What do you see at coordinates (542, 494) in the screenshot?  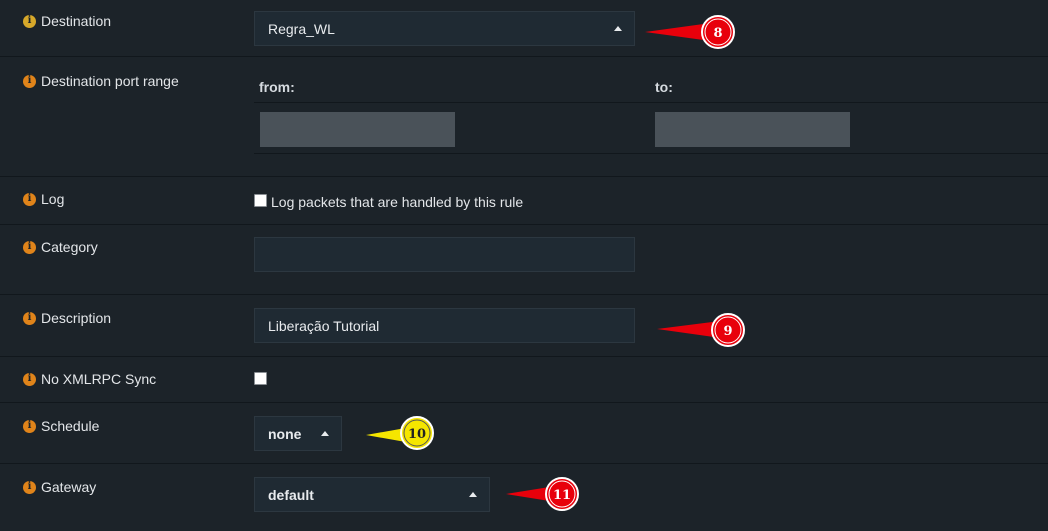 I see `callout-11: 11` at bounding box center [542, 494].